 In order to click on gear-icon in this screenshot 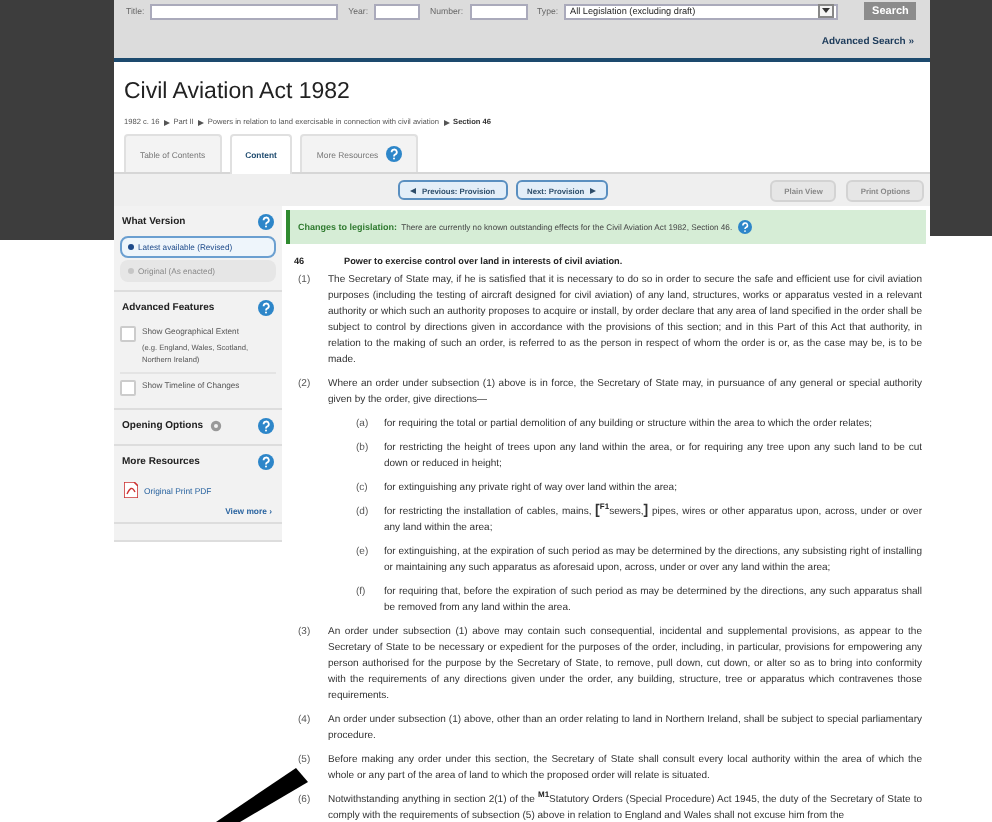, I will do `click(215, 426)`.